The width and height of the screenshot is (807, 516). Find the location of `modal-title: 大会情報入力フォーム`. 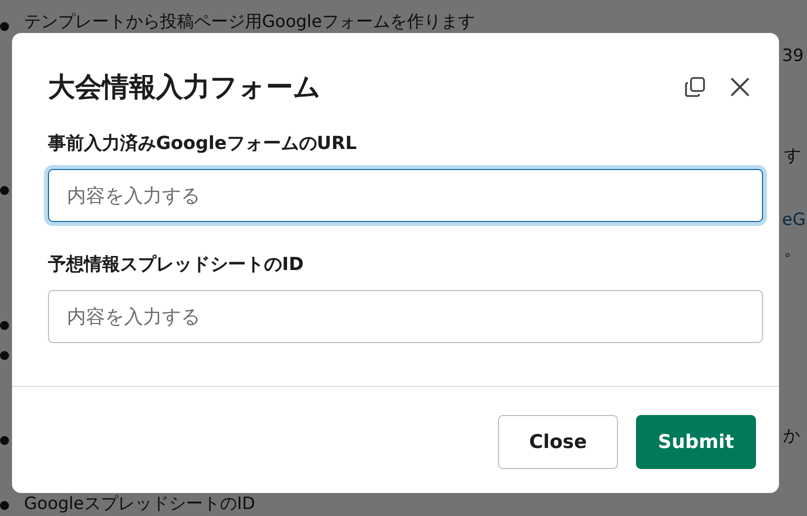

modal-title: 大会情報入力フォーム is located at coordinates (185, 88).